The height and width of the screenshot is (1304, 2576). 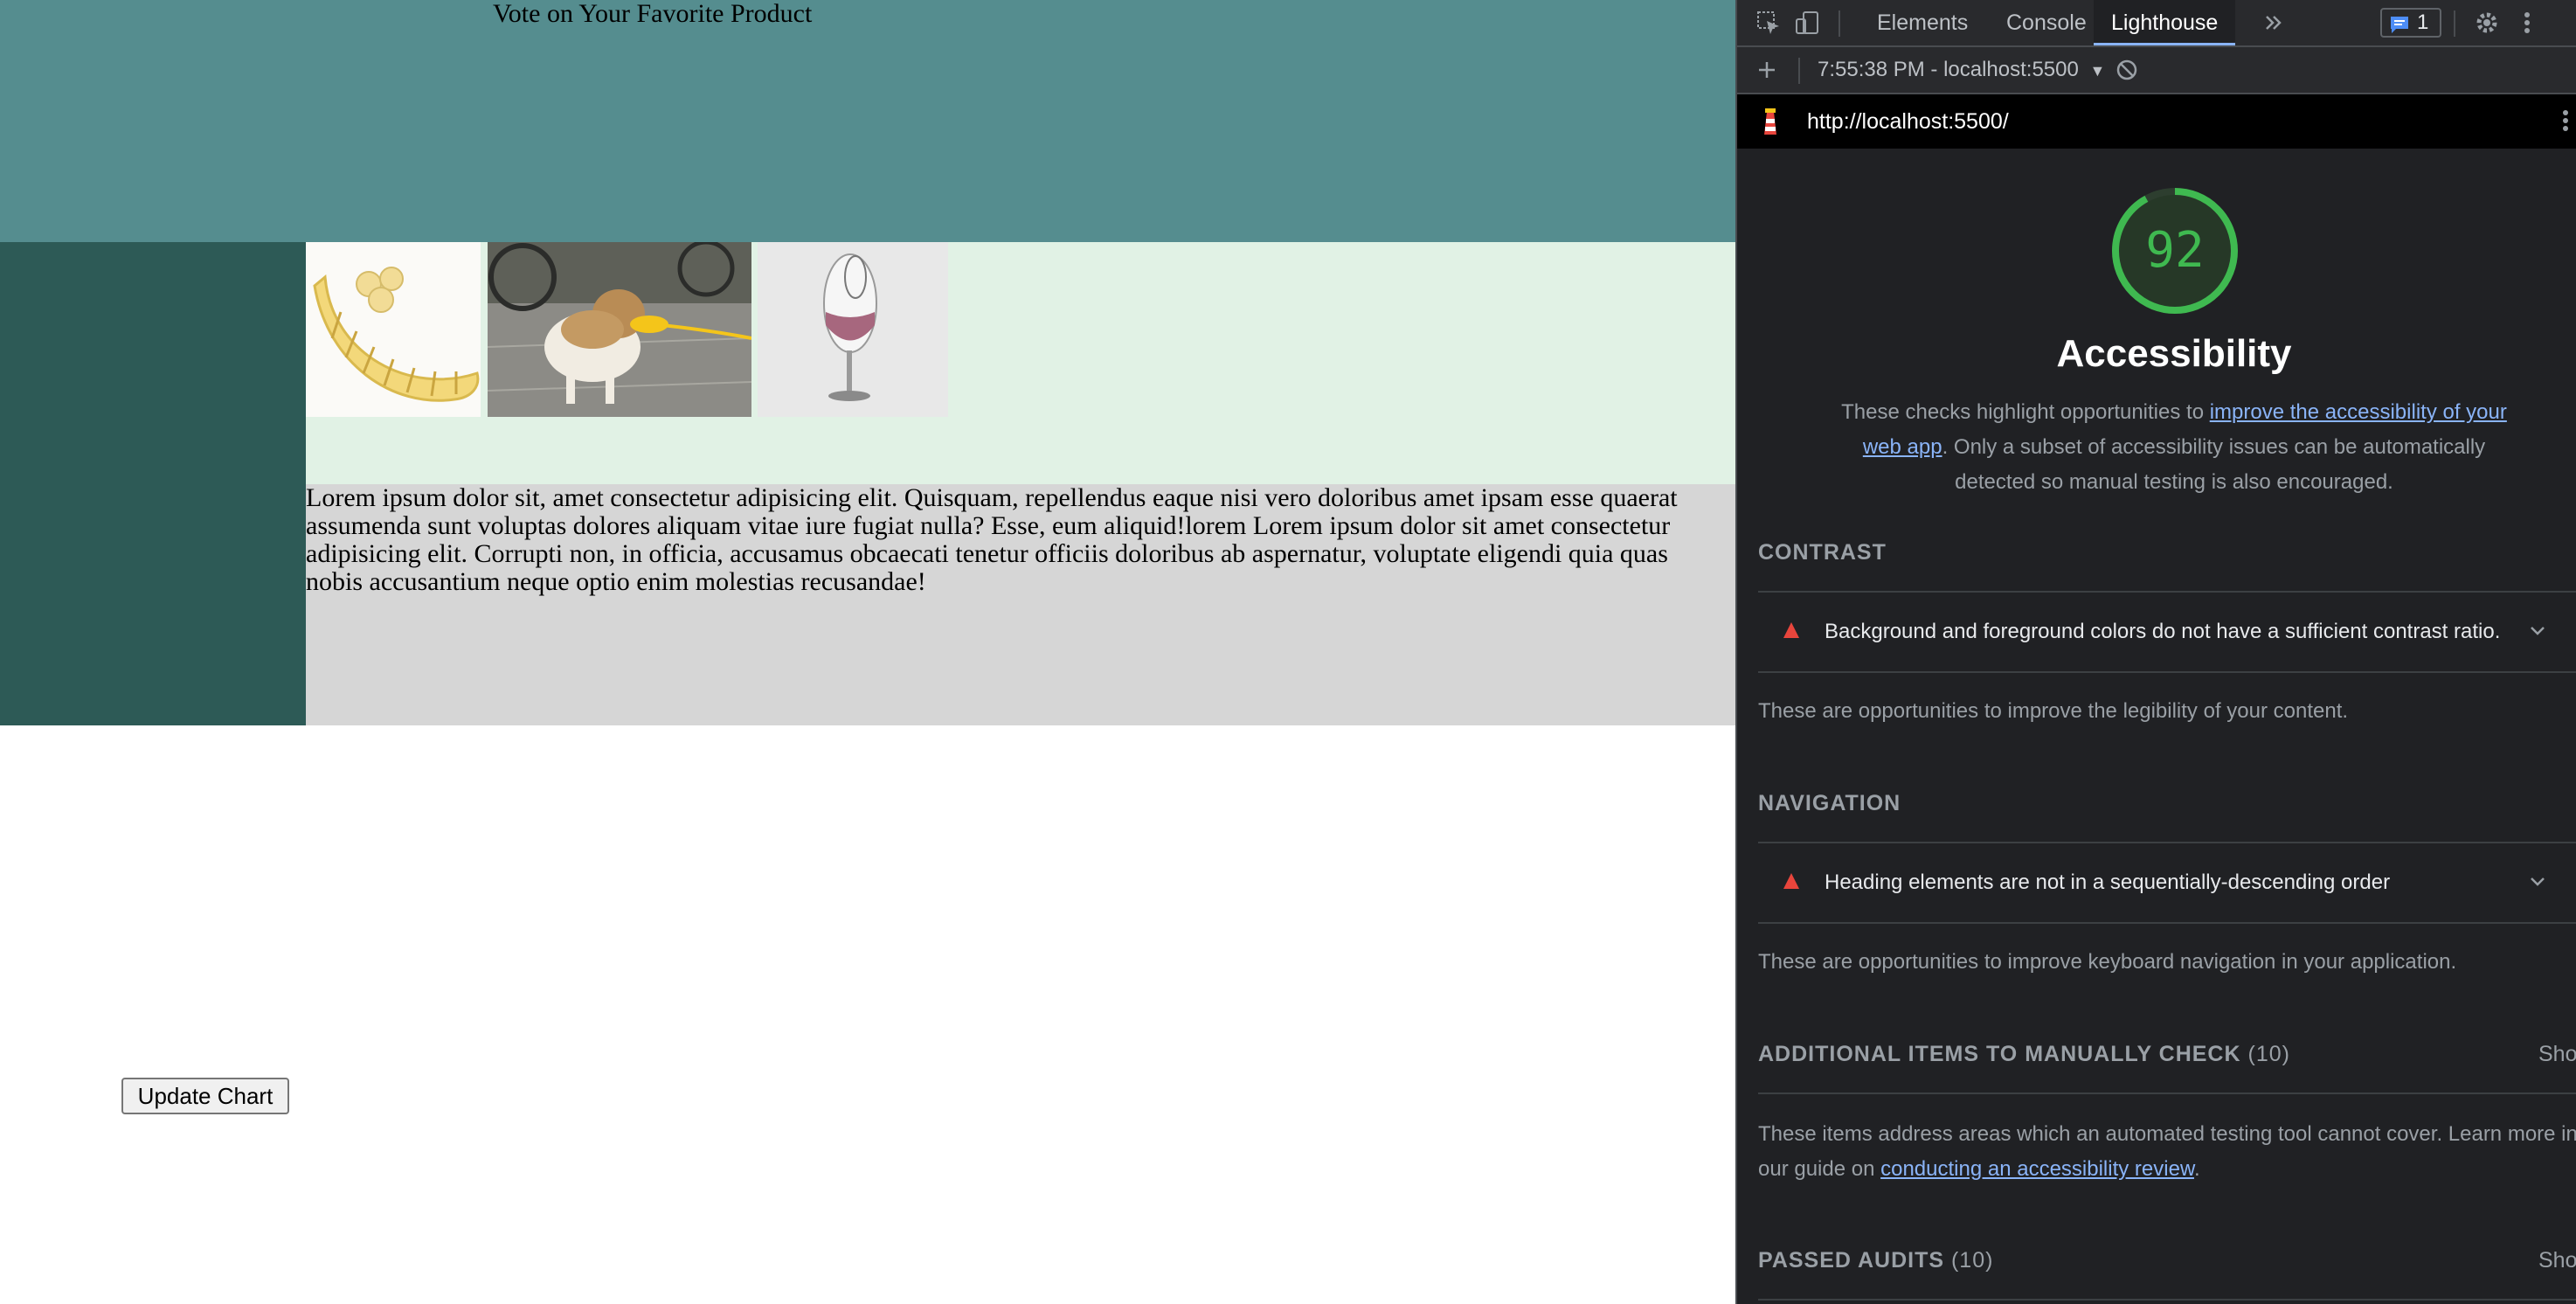 I want to click on group-title-navigation: NAVIGATION, so click(x=1829, y=803).